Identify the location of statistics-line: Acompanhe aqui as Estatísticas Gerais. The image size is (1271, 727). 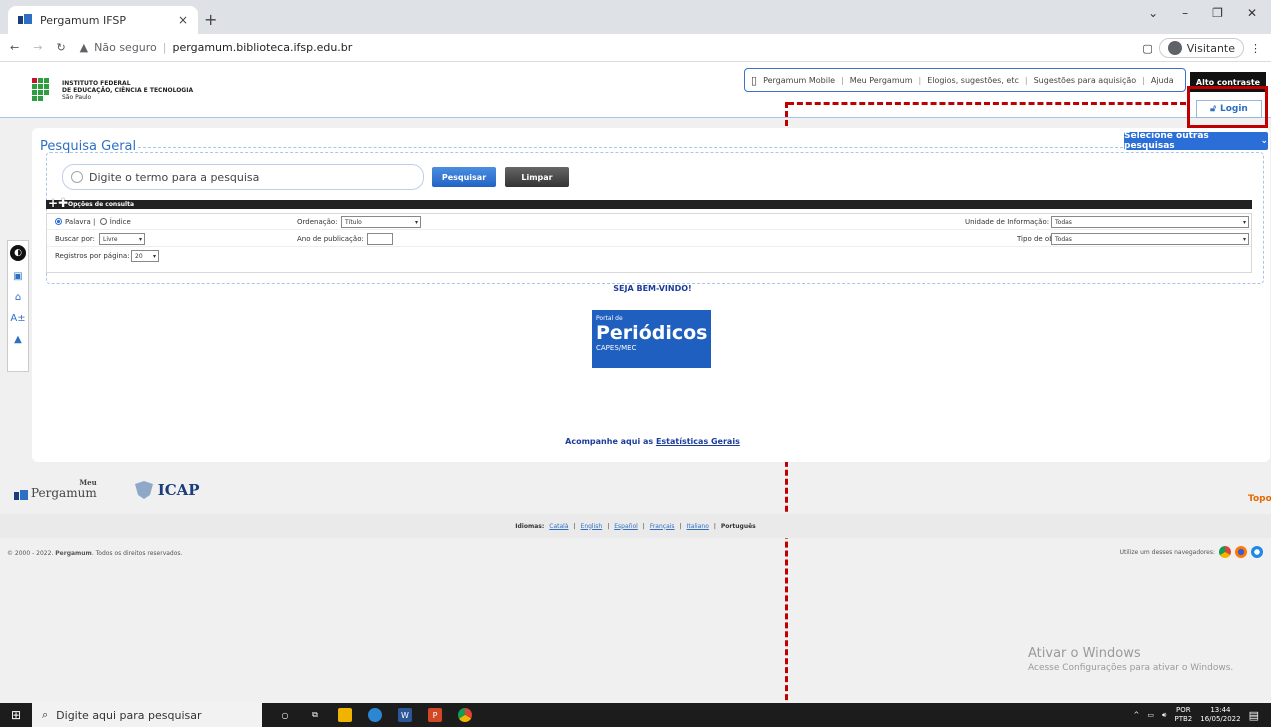
(652, 441).